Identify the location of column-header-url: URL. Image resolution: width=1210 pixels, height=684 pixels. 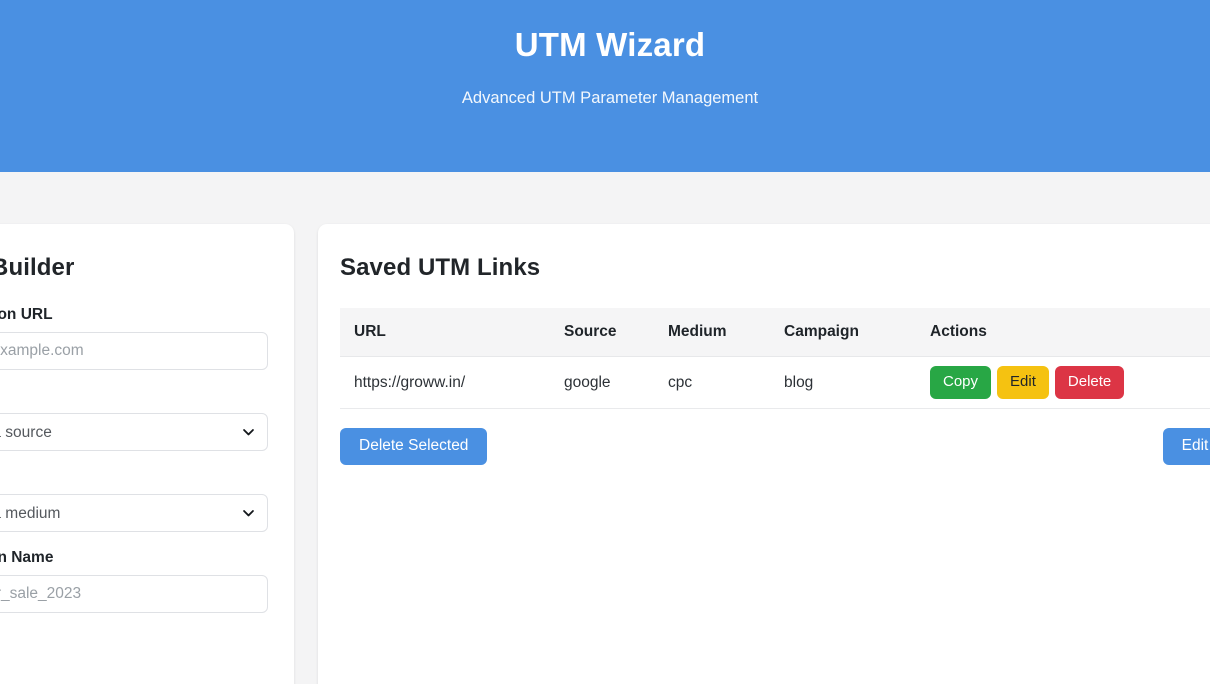
(445, 332).